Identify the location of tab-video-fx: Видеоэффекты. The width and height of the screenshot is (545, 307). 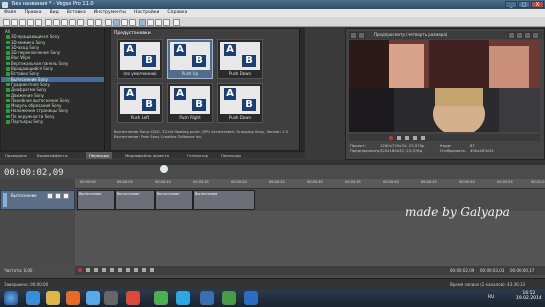
(52, 155).